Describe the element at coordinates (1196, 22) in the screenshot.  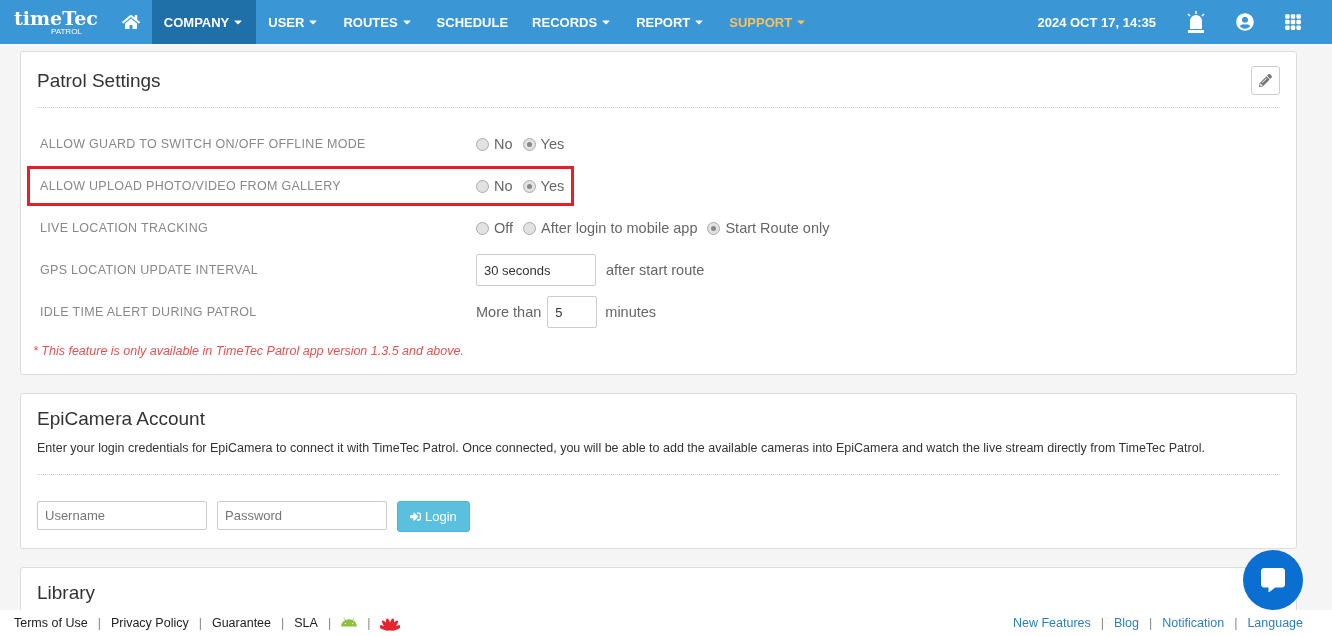
I see `siren-icon` at that location.